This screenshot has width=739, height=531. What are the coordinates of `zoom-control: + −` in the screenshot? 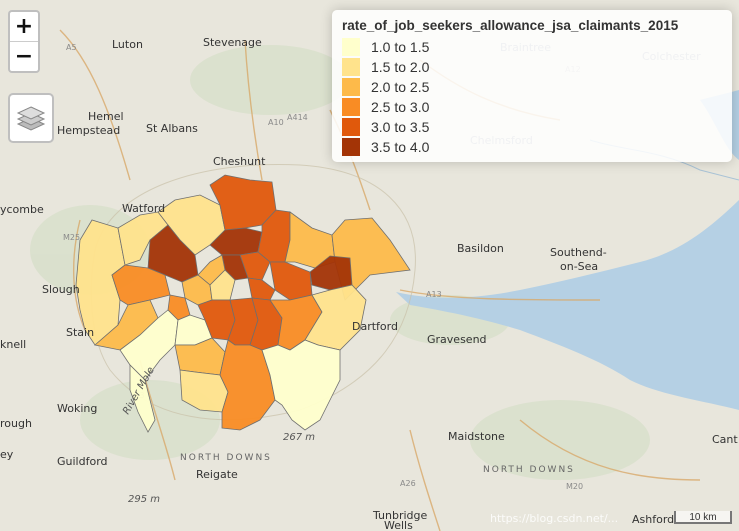 It's located at (24, 41).